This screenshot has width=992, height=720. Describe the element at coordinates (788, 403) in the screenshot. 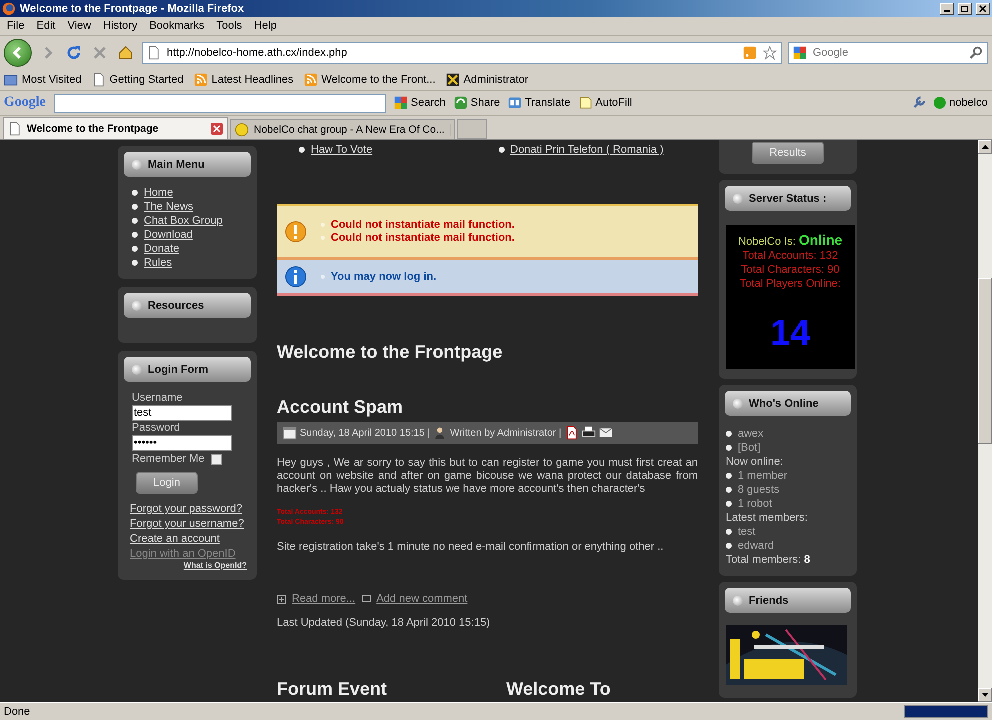

I see `panel-header: Who's Online` at that location.